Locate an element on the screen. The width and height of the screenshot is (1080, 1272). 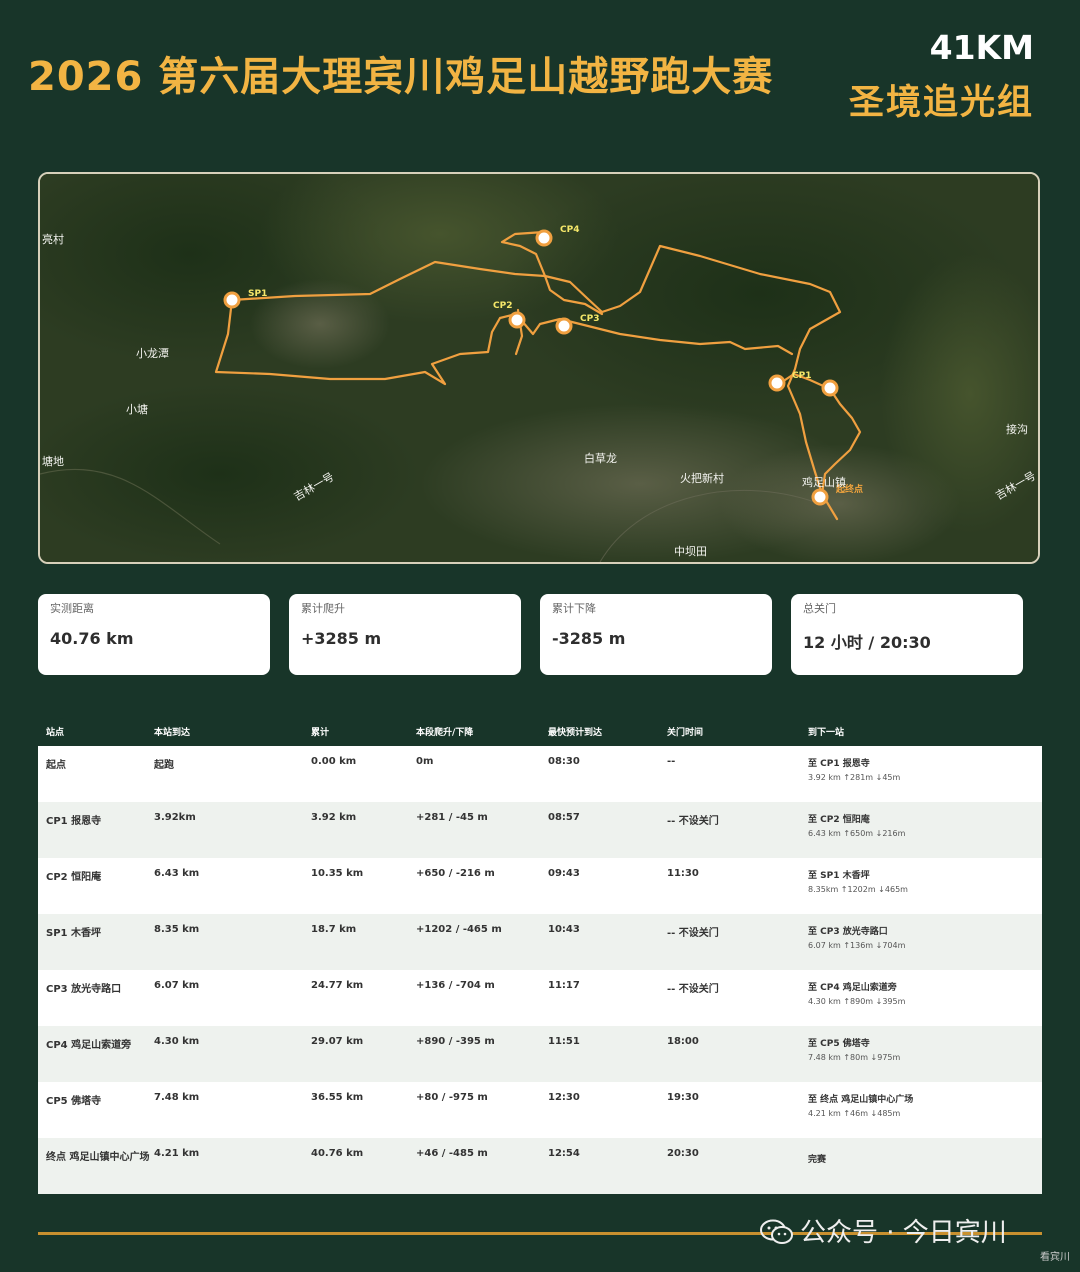
place-tangdi: 塘地 is located at coordinates (53, 461).